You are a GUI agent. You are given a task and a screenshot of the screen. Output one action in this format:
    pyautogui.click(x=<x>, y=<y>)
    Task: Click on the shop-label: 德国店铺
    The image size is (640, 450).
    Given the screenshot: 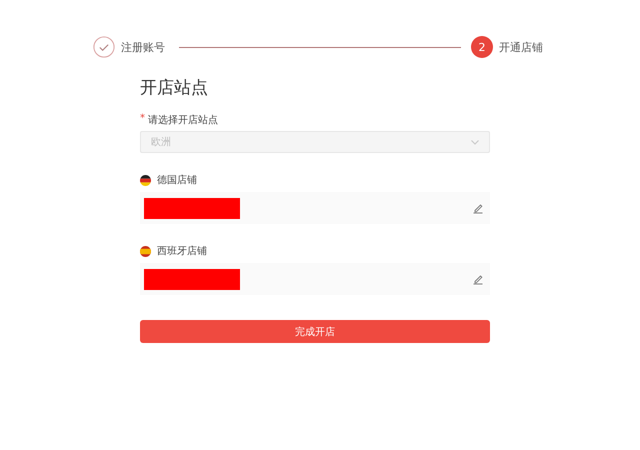 What is the action you would take?
    pyautogui.click(x=177, y=180)
    